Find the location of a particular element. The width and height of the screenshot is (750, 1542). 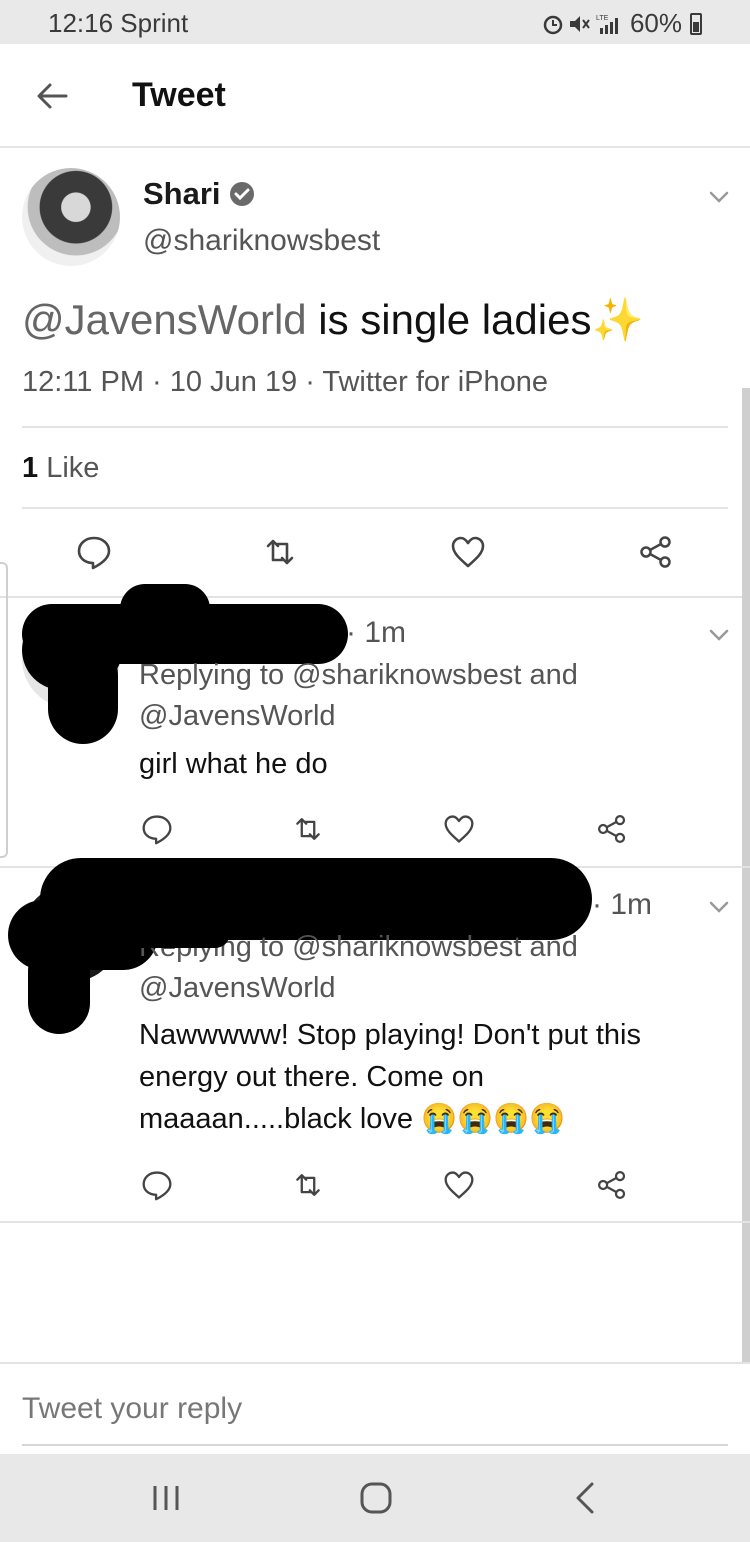

author-name: Shari is located at coordinates (182, 193).